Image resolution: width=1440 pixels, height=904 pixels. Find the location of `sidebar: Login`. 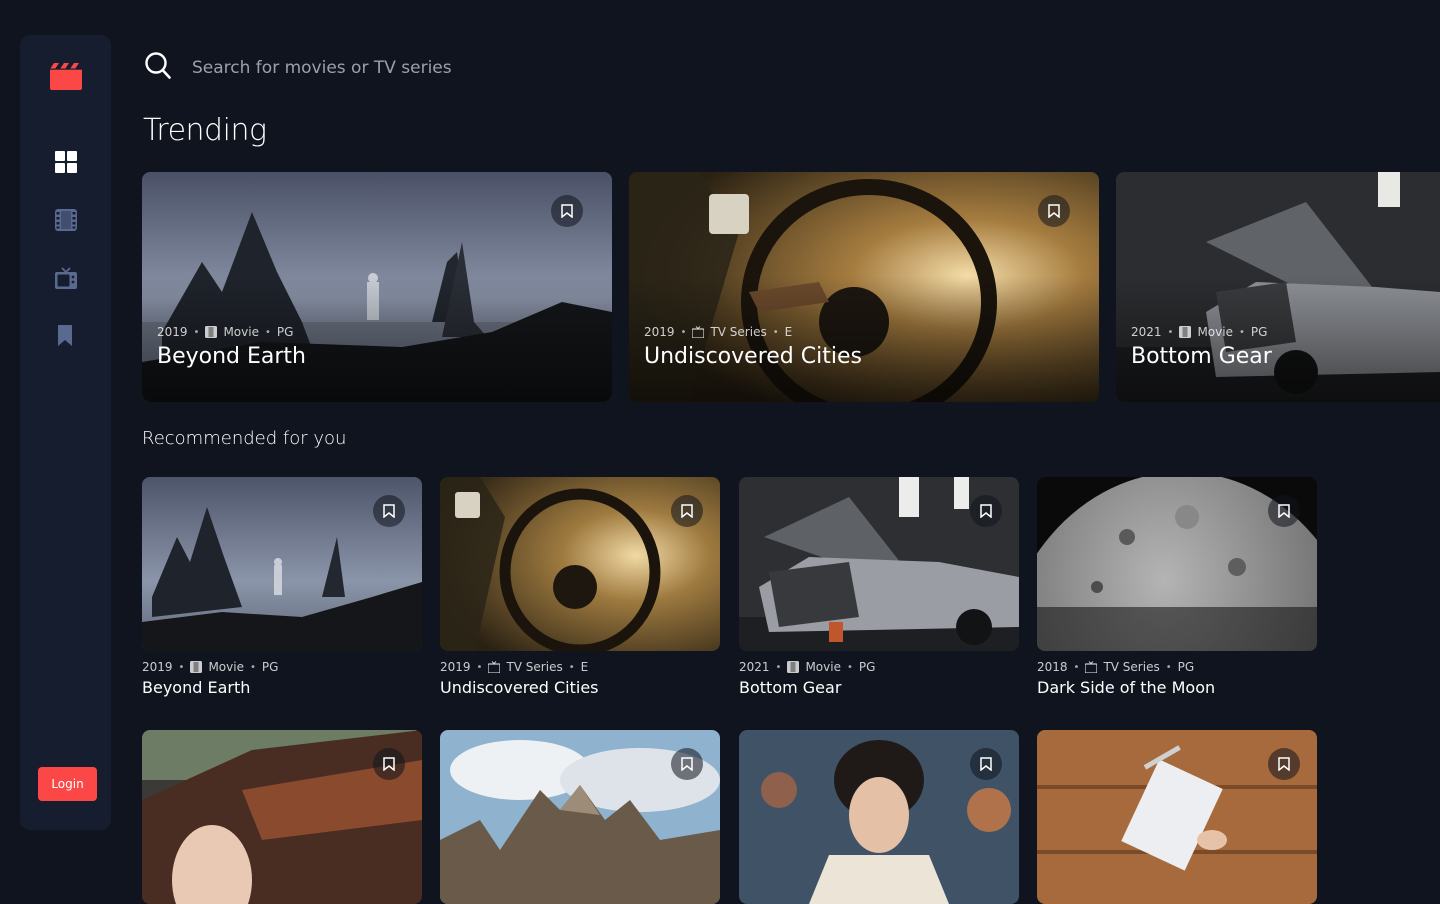

sidebar: Login is located at coordinates (65, 432).